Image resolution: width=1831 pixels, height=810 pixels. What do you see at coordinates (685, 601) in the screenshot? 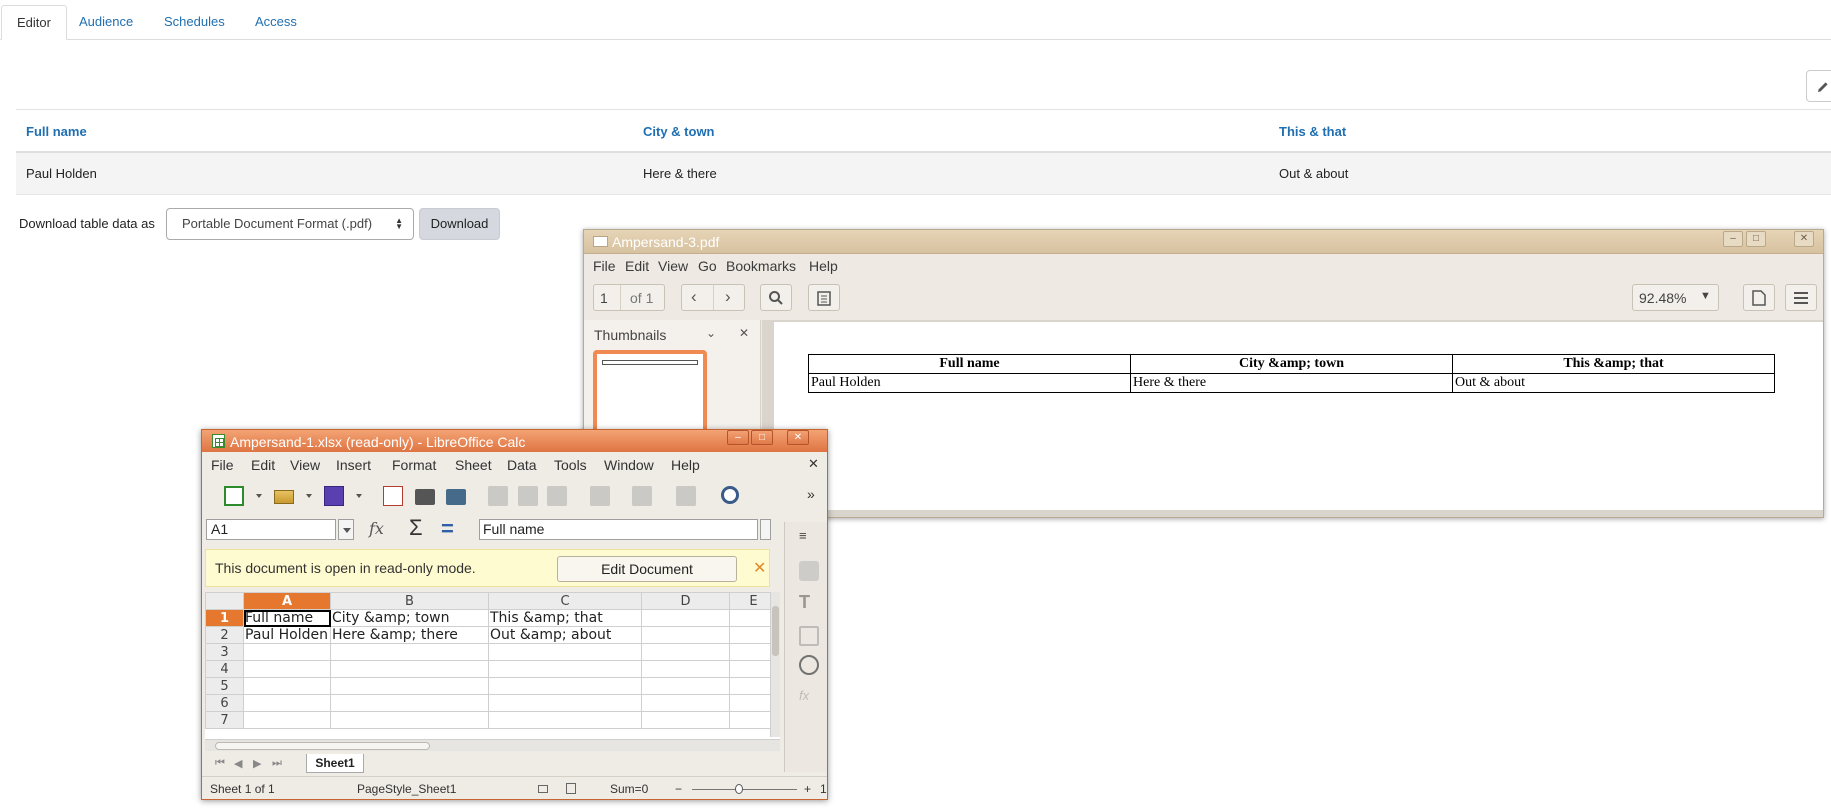
I see `column-header: D` at bounding box center [685, 601].